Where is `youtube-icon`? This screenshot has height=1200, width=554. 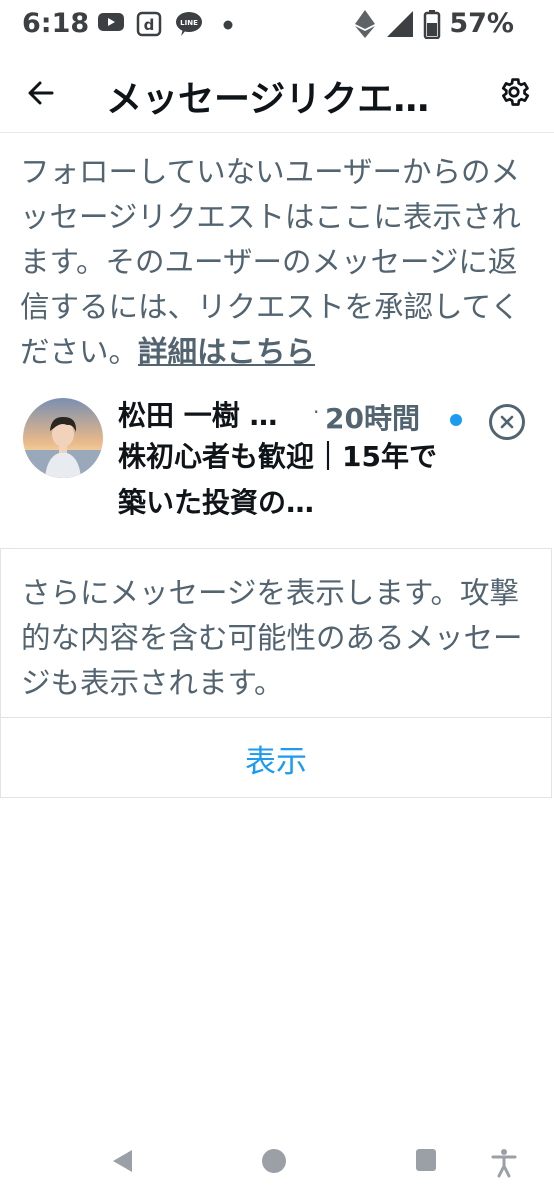
youtube-icon is located at coordinates (111, 22).